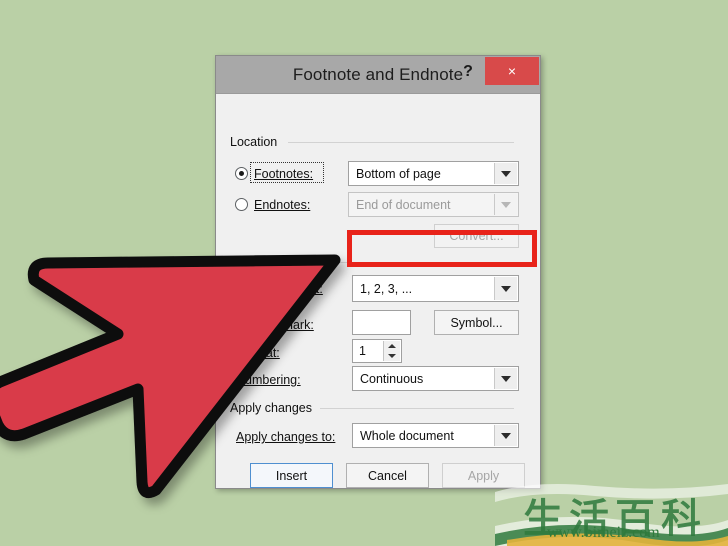 This screenshot has height=546, width=728. I want to click on endnotes-label-text: Endnotes:, so click(282, 205).